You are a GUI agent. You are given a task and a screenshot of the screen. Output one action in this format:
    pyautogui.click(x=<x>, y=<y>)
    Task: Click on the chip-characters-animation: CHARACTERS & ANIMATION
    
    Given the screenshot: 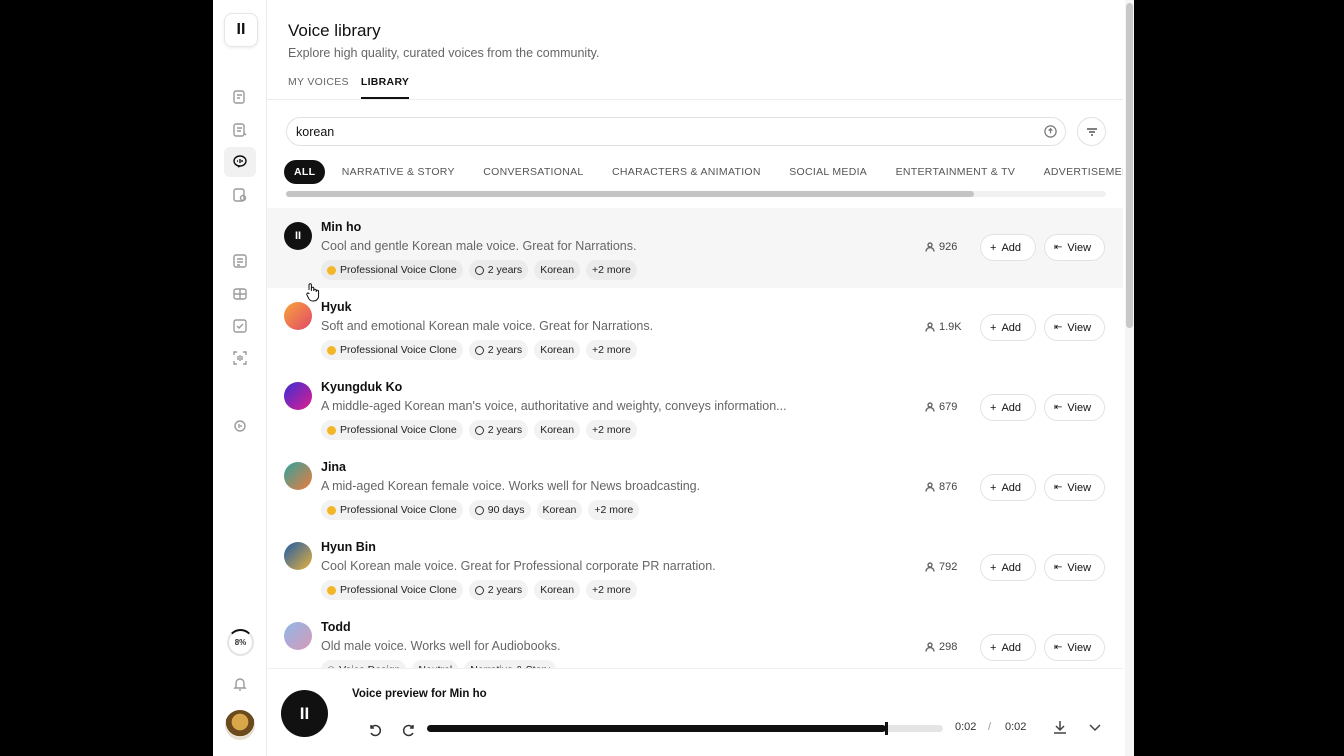 What is the action you would take?
    pyautogui.click(x=686, y=172)
    